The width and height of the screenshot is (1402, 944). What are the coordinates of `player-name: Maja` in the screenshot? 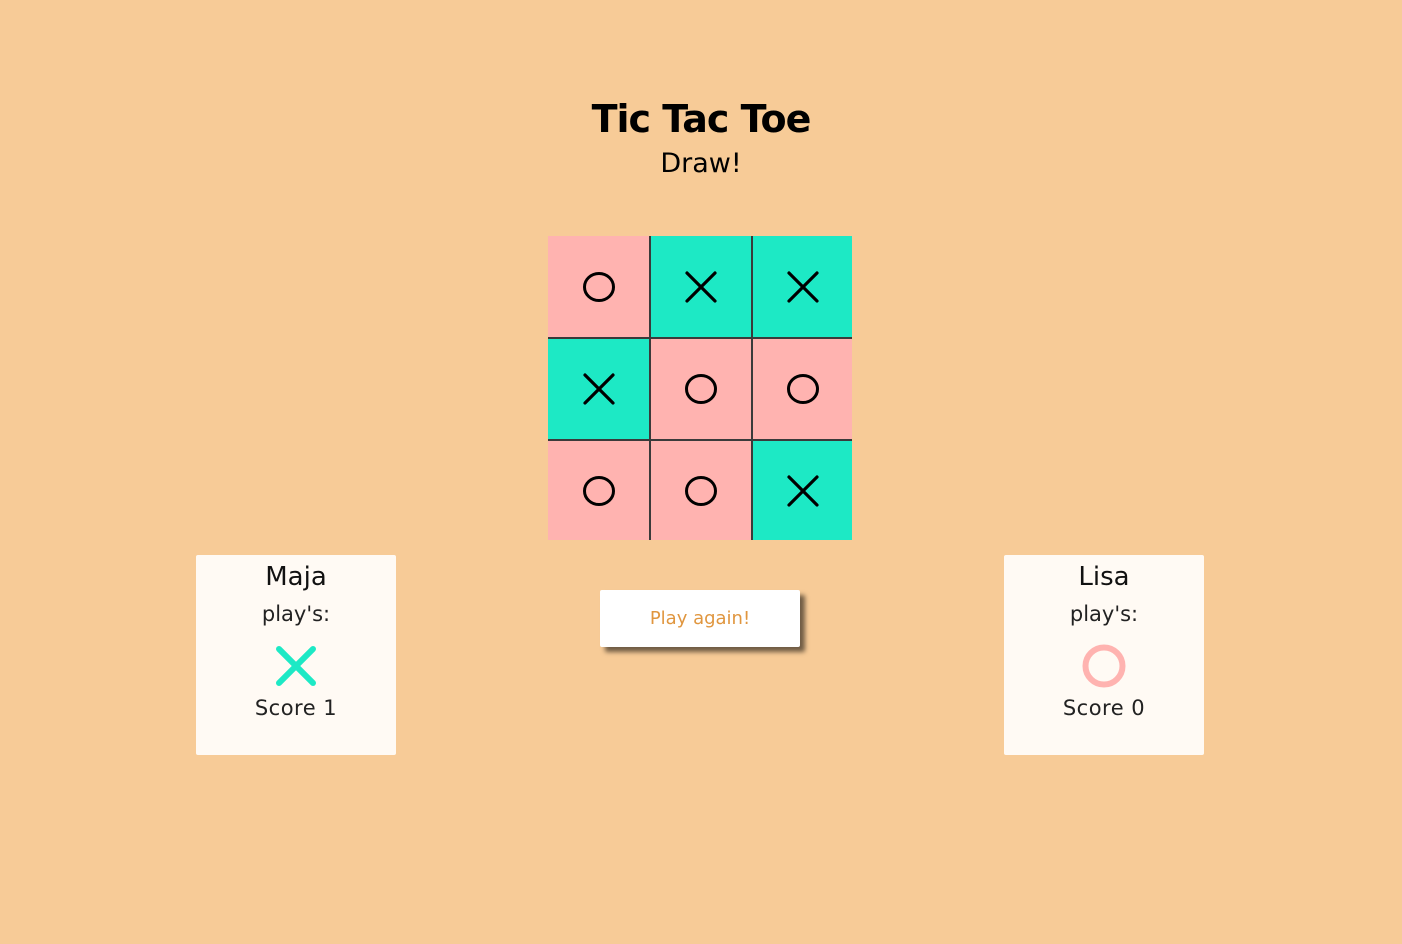 It's located at (296, 577).